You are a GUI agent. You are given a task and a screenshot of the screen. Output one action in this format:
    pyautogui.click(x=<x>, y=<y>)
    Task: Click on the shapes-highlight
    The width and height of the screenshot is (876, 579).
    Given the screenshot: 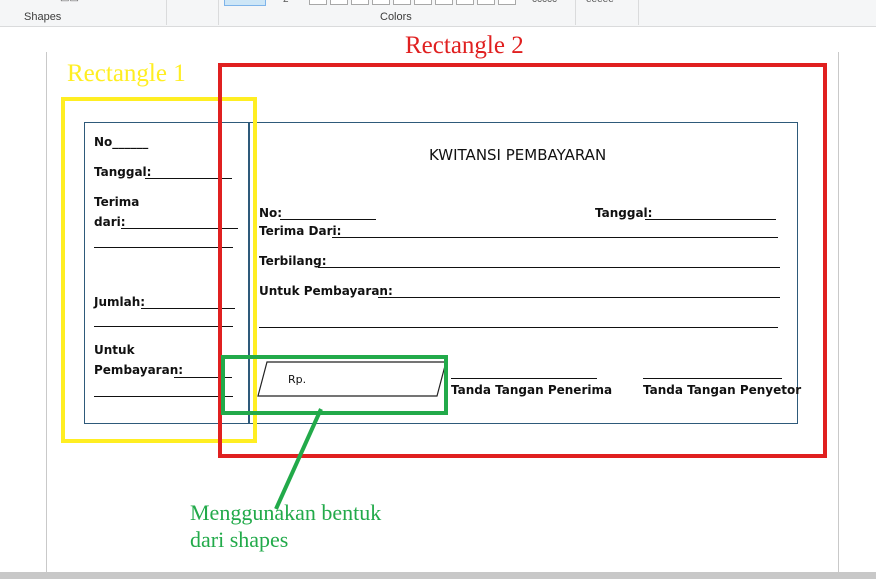 What is the action you would take?
    pyautogui.click(x=334, y=385)
    